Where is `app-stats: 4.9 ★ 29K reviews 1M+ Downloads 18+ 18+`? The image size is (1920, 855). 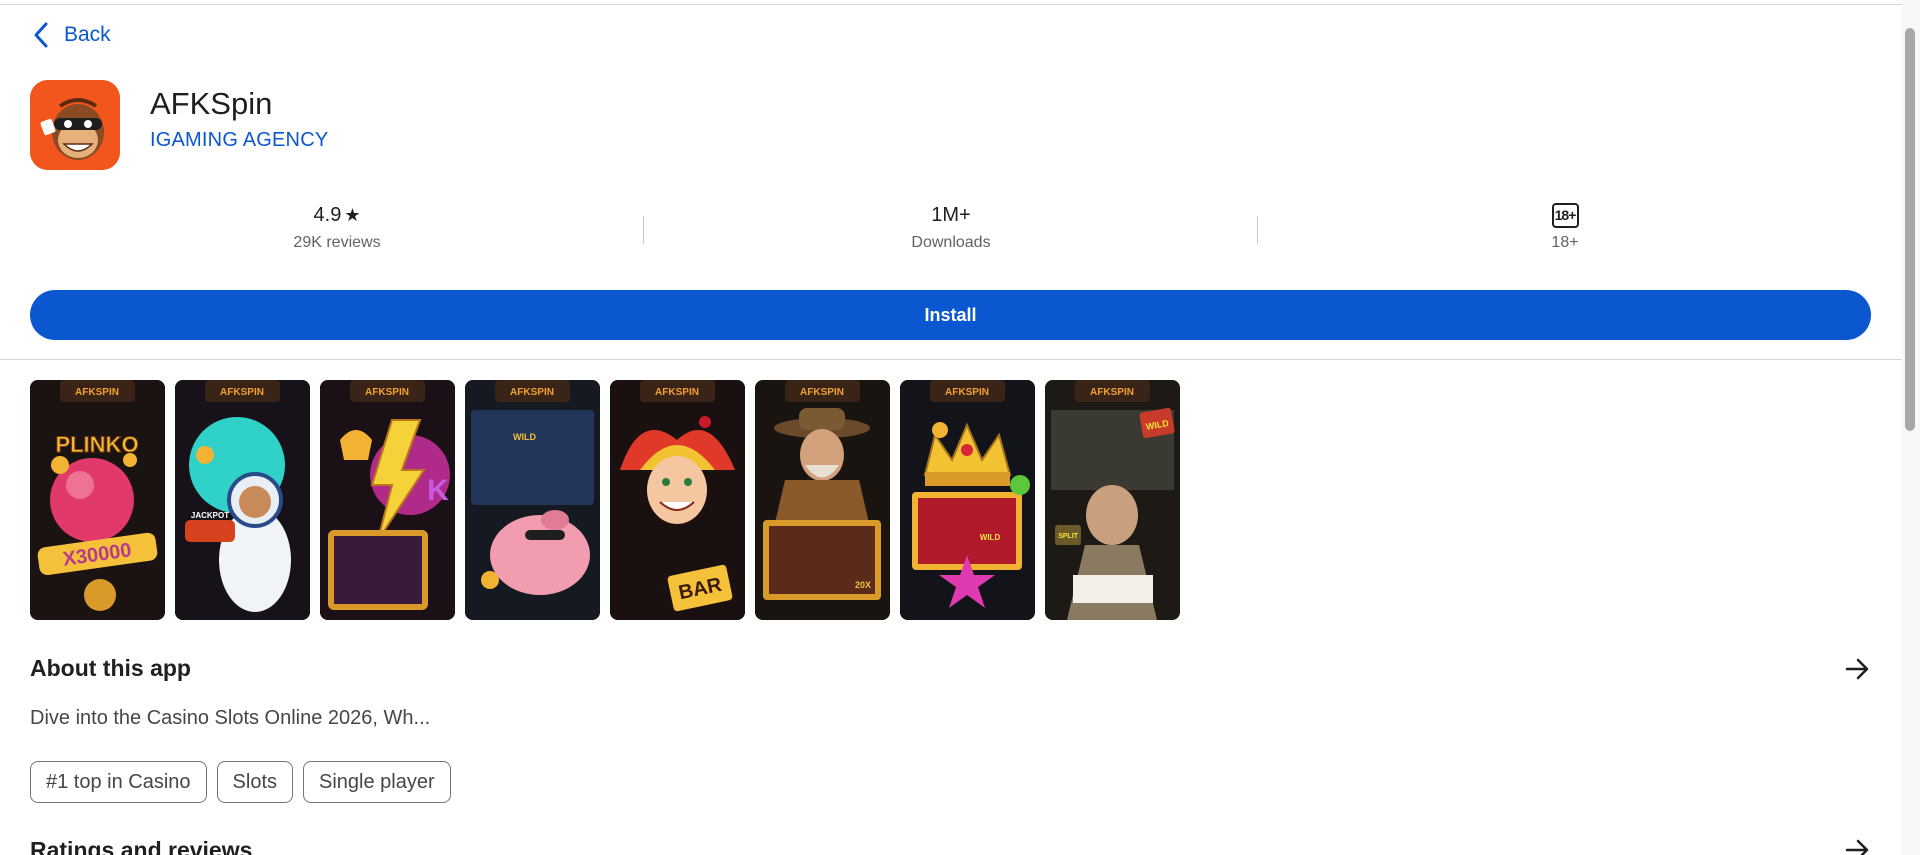
app-stats: 4.9 ★ 29K reviews 1M+ Downloads 18+ 18+ is located at coordinates (950, 230).